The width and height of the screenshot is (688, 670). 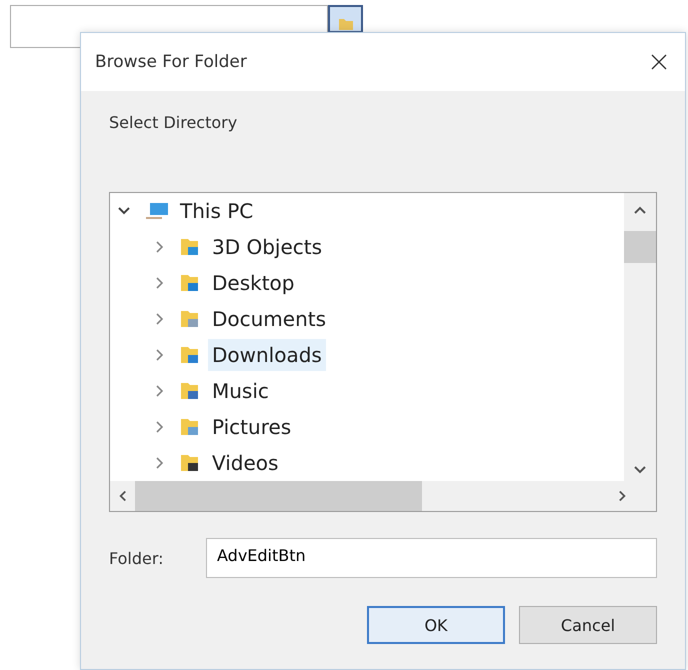 What do you see at coordinates (640, 210) in the screenshot?
I see `scroll-up-icon` at bounding box center [640, 210].